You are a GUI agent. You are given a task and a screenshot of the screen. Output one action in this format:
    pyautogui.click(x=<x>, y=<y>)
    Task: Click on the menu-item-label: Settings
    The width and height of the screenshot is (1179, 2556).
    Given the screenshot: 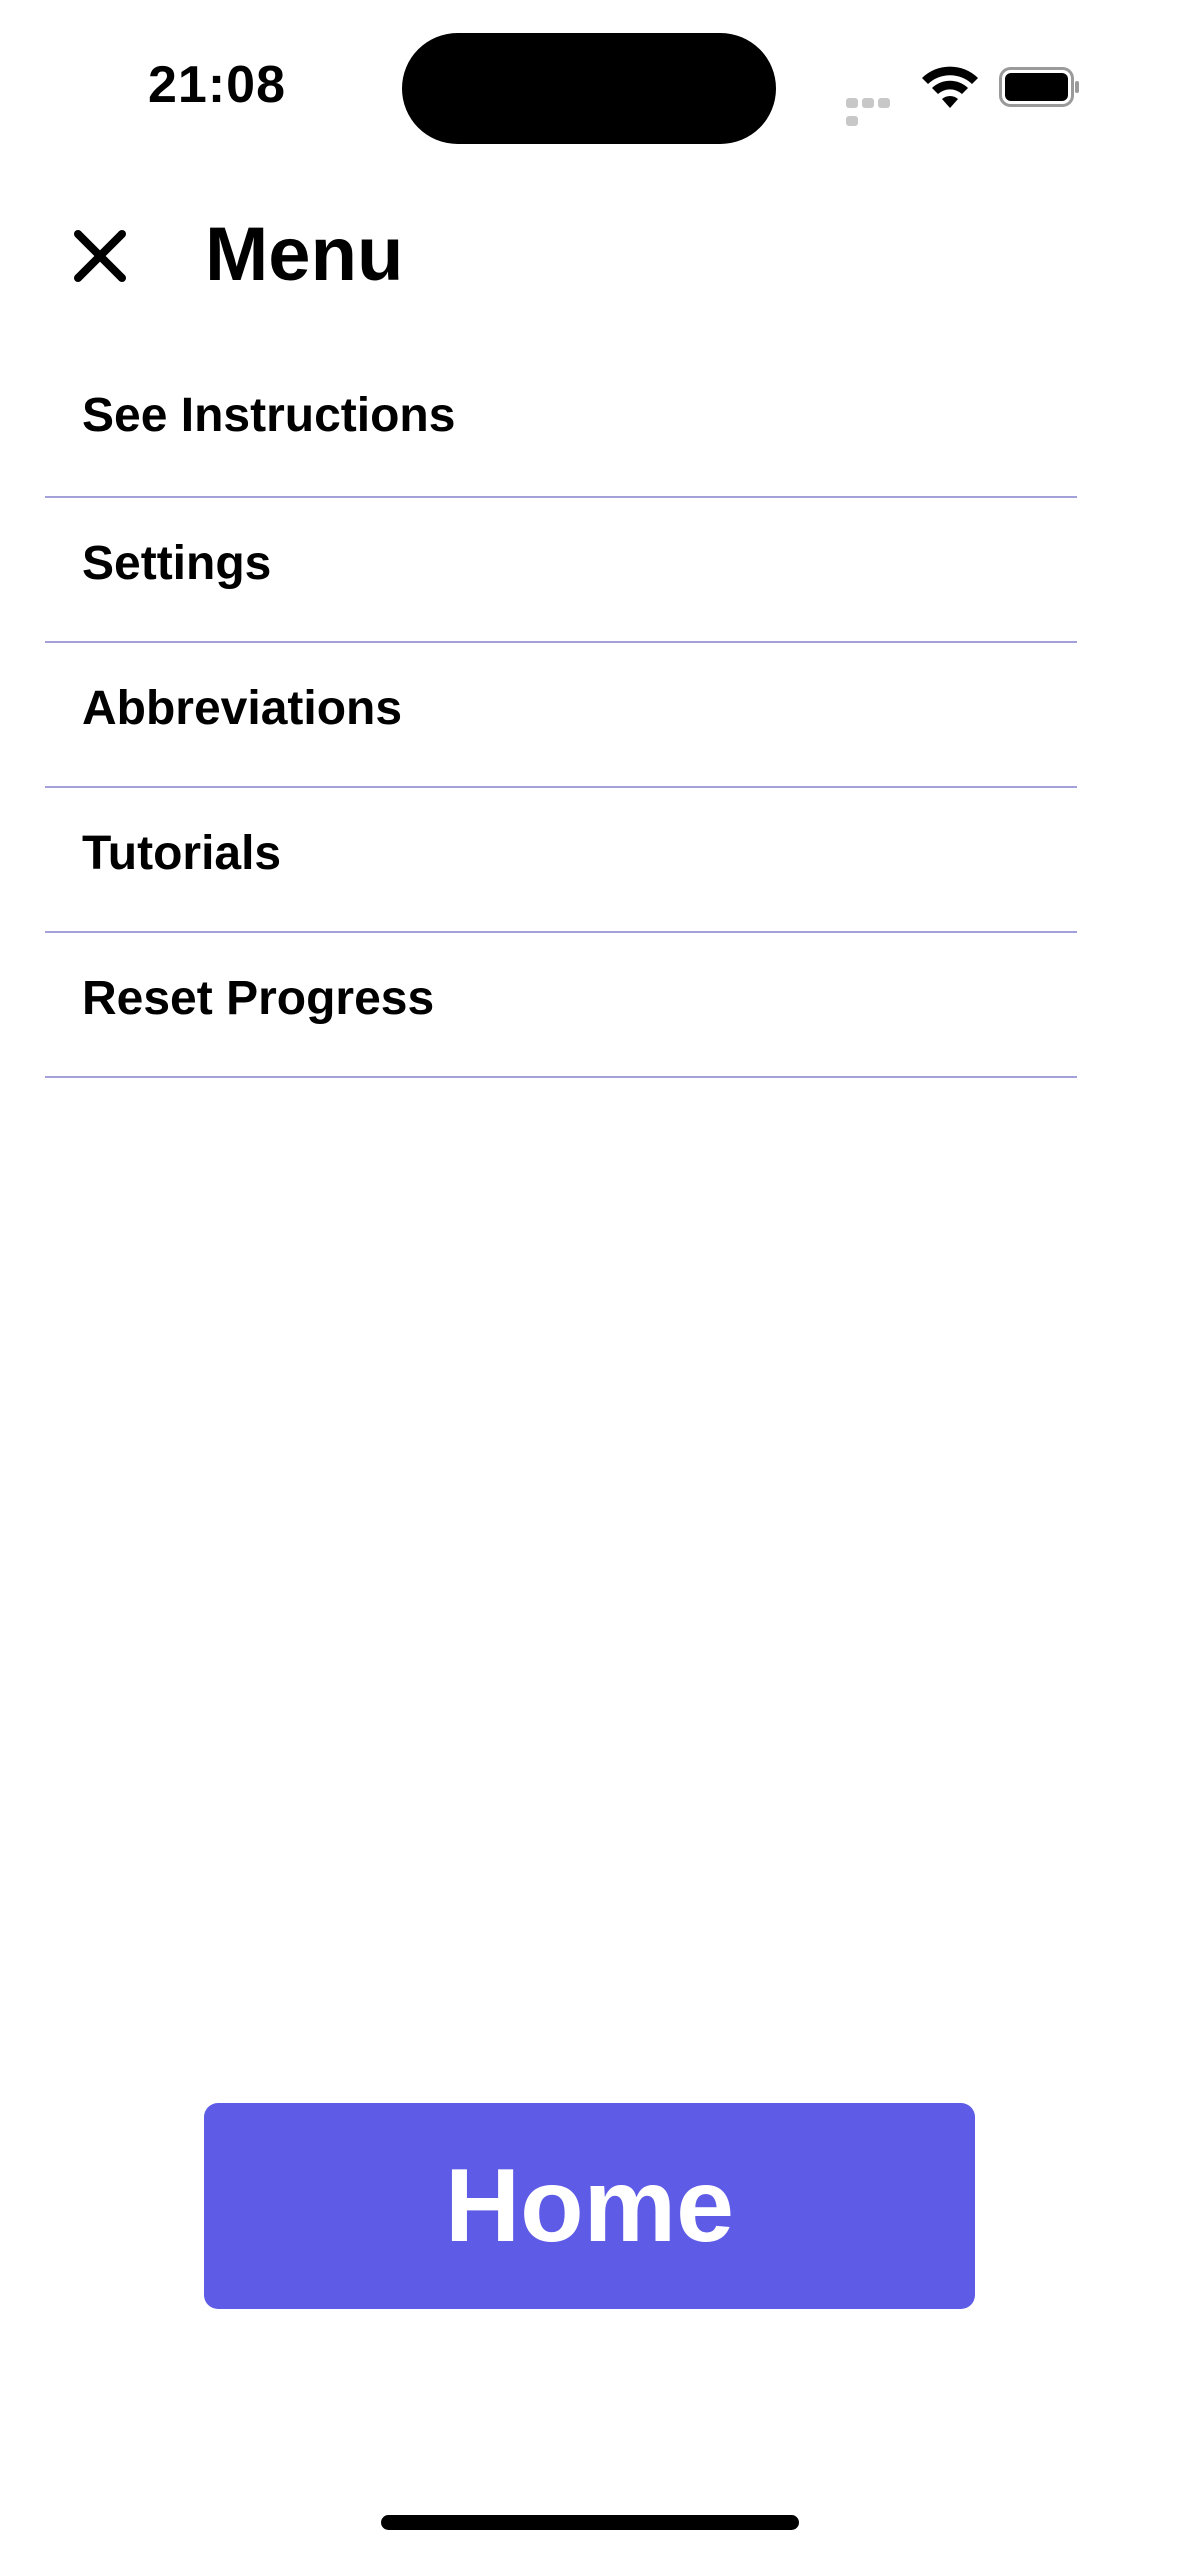 What is the action you would take?
    pyautogui.click(x=177, y=563)
    